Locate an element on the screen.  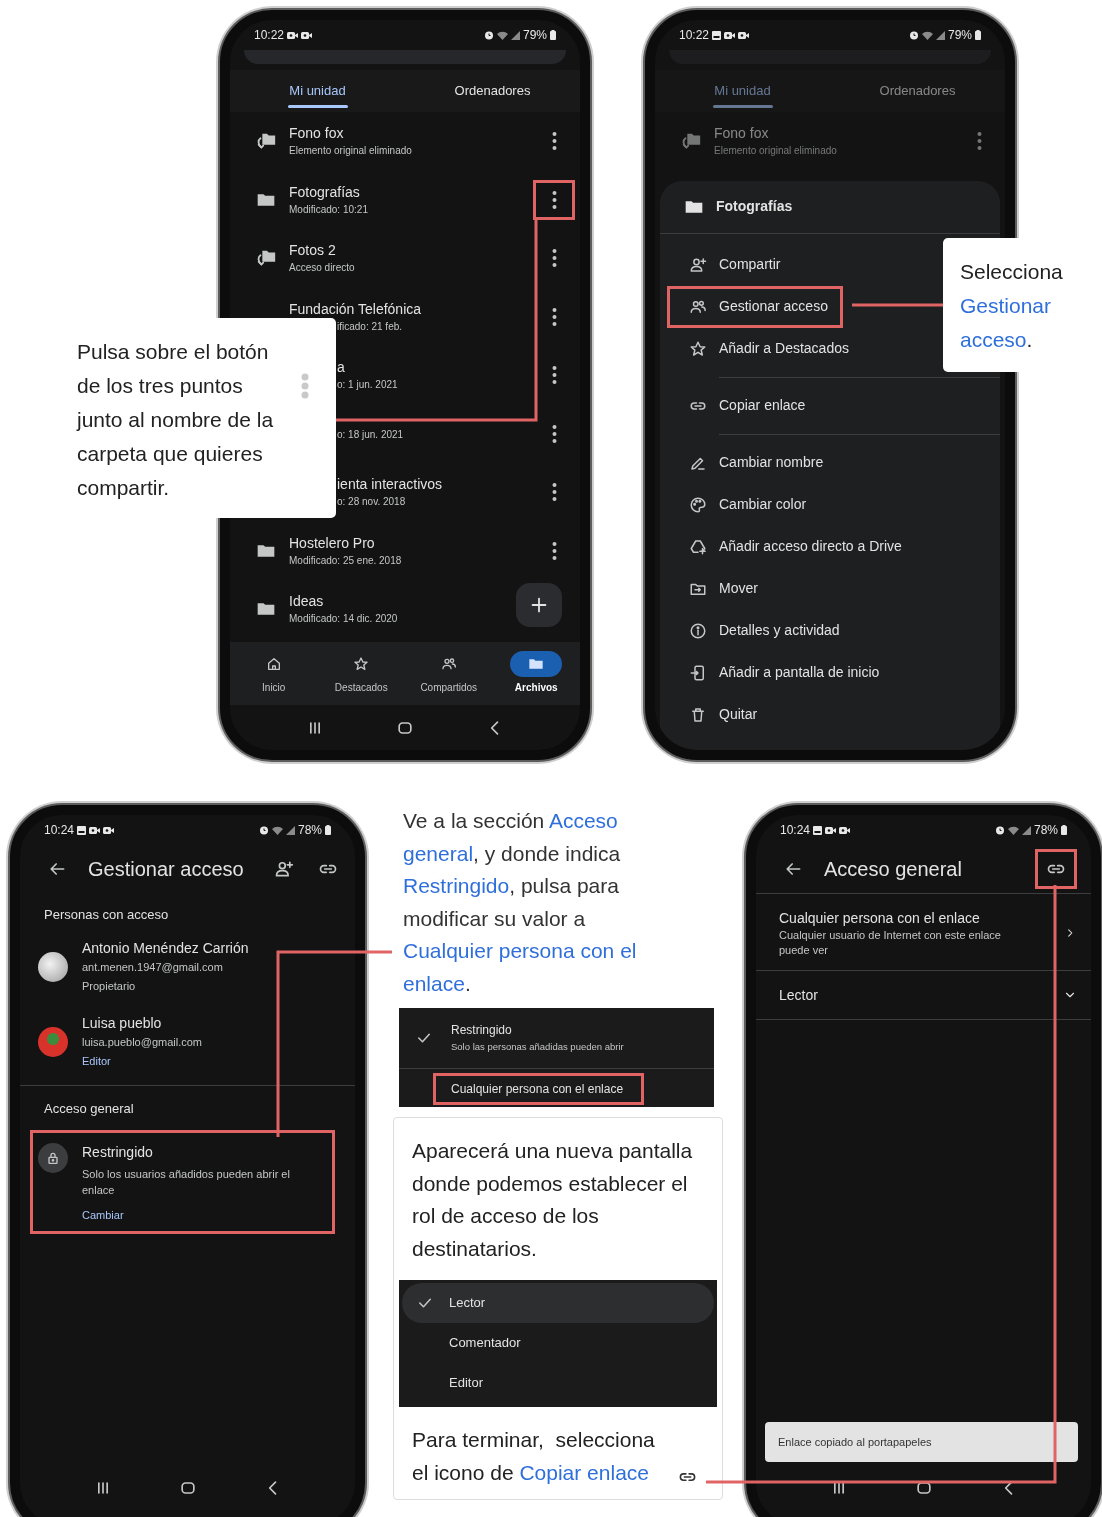
file-name: Ideas is located at coordinates (306, 601).